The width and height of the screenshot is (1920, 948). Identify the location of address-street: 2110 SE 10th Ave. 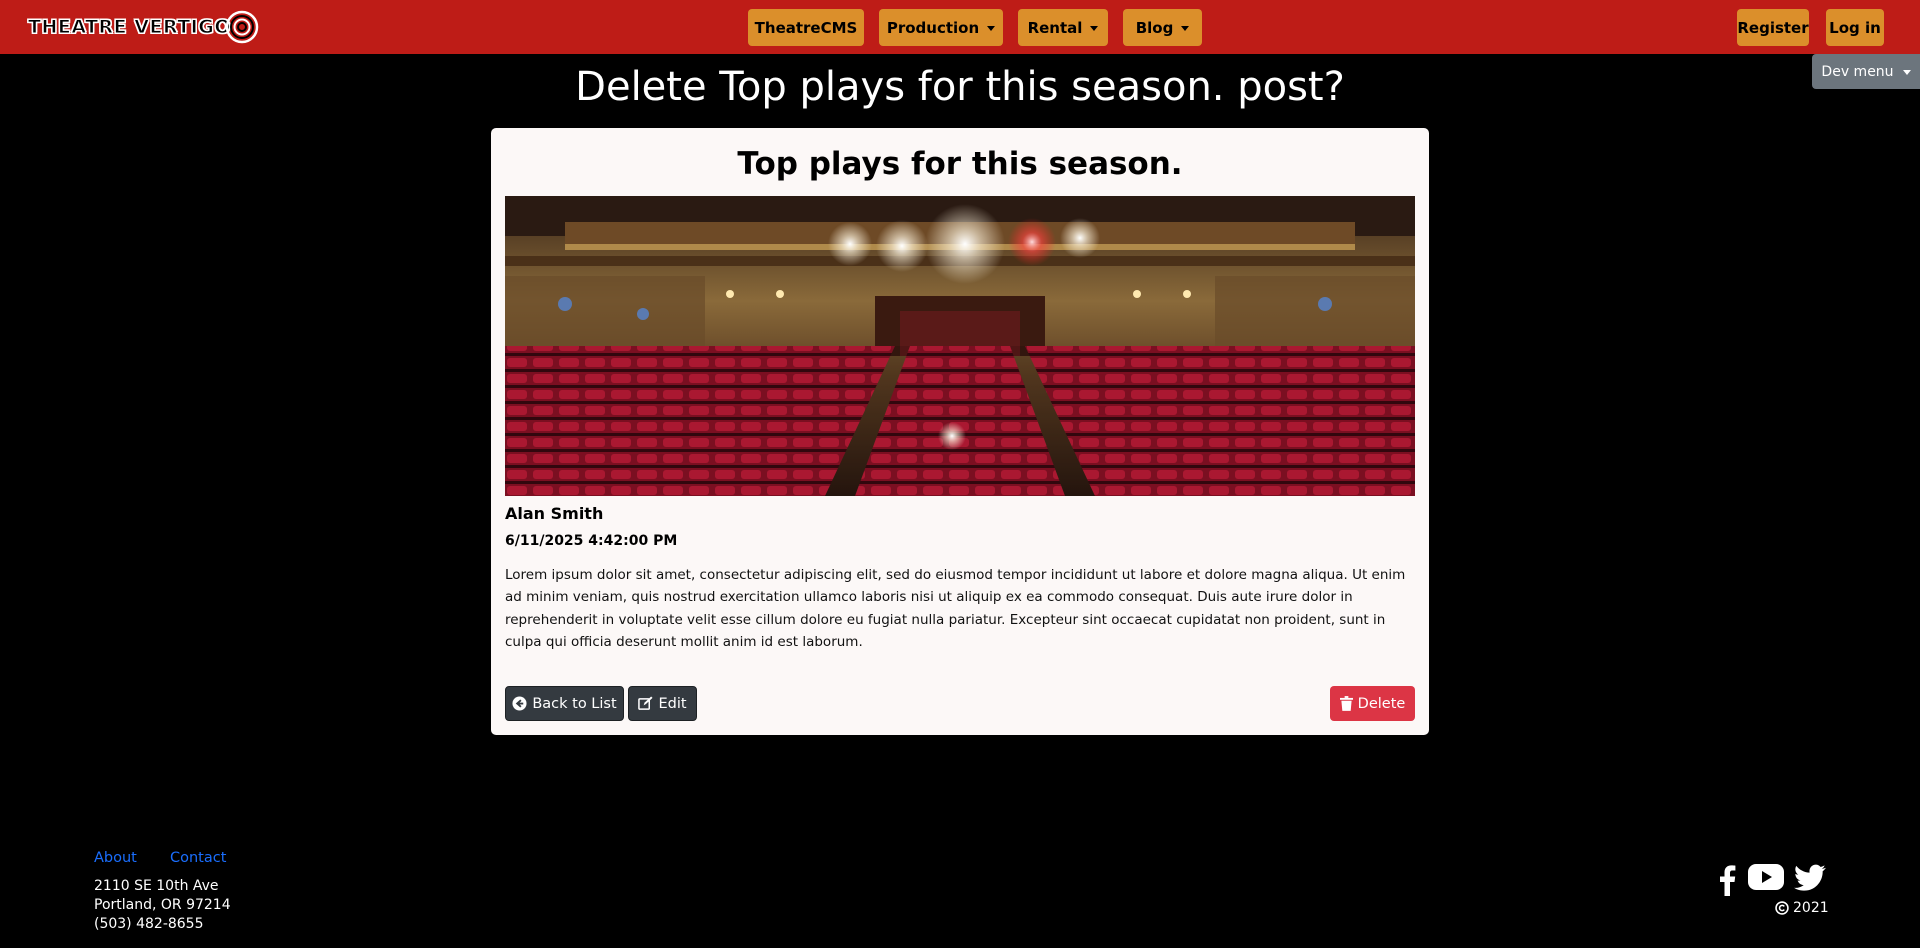
(156, 886).